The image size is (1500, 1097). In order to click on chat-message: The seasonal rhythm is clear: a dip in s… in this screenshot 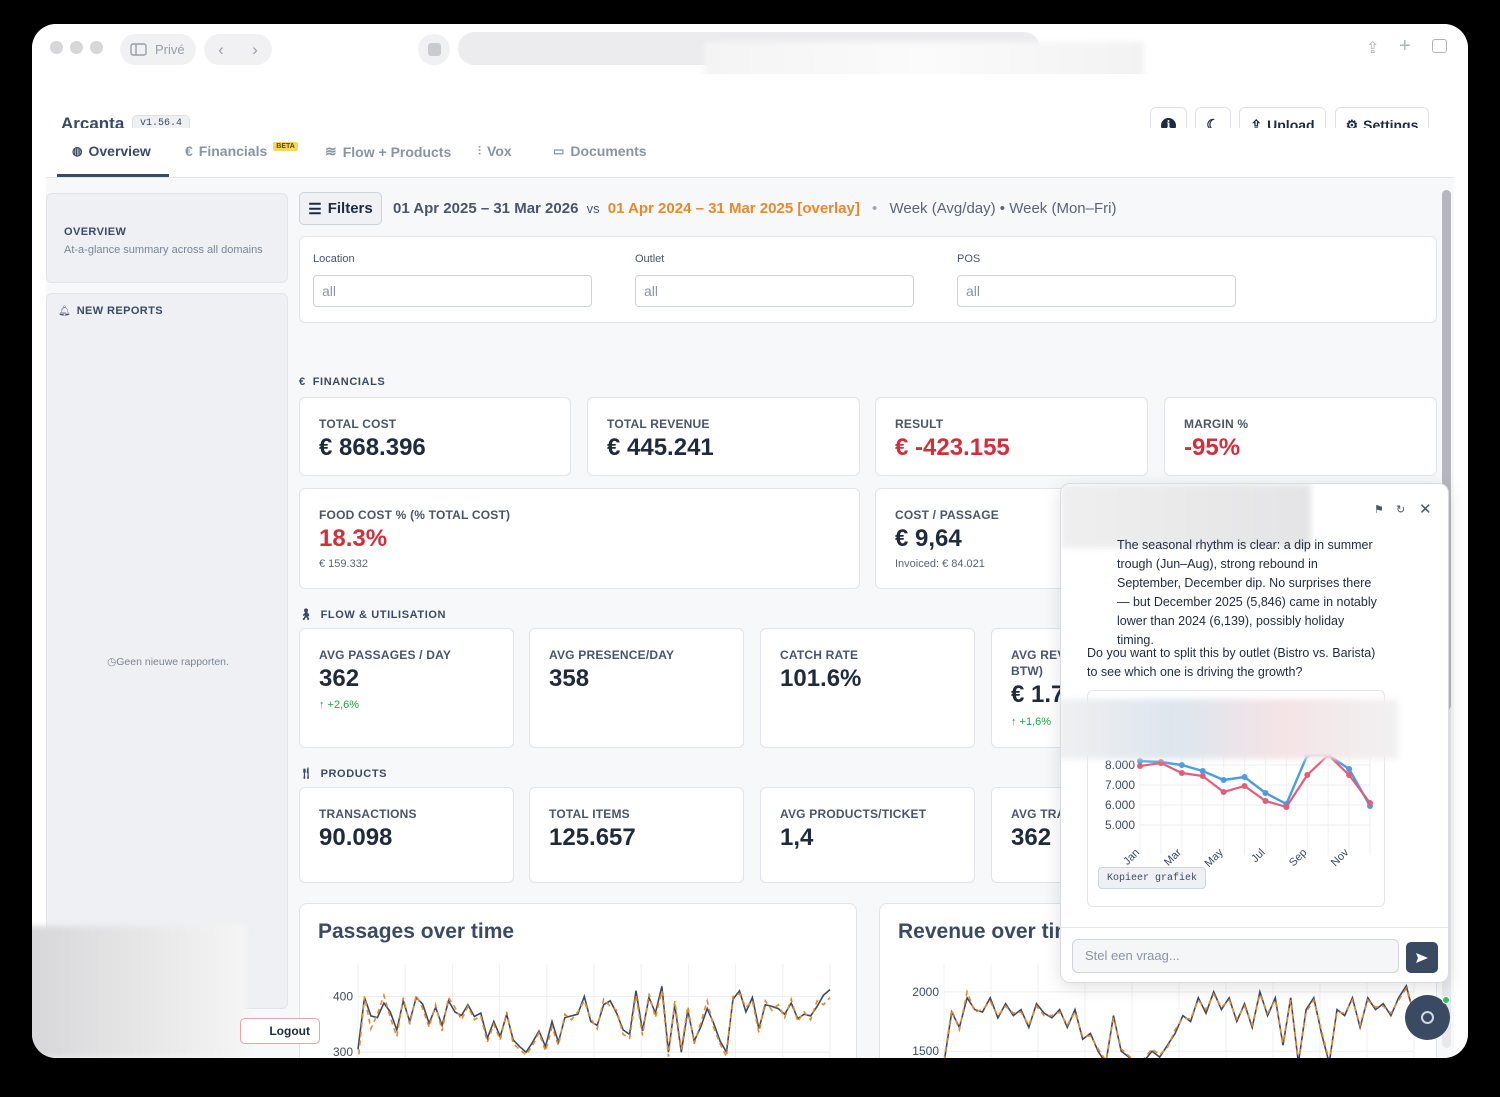, I will do `click(1248, 593)`.